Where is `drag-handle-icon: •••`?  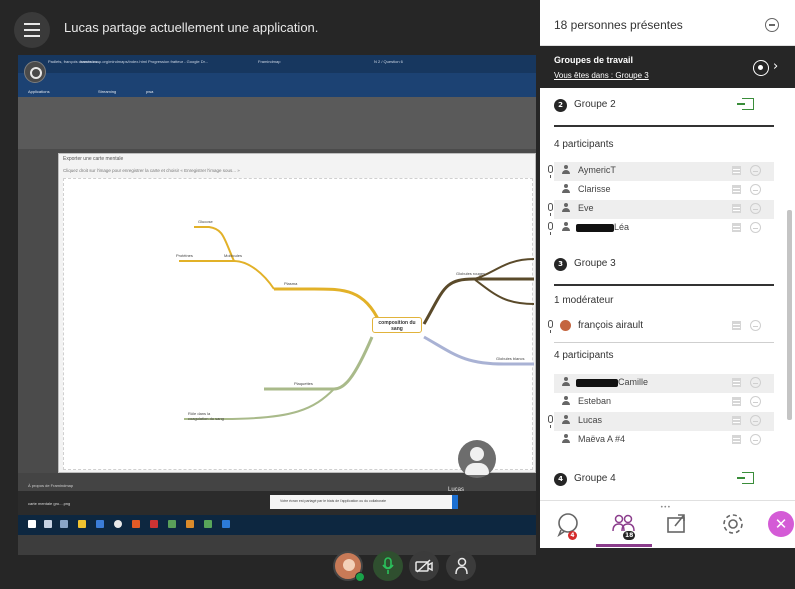
drag-handle-icon: ••• is located at coordinates (665, 507).